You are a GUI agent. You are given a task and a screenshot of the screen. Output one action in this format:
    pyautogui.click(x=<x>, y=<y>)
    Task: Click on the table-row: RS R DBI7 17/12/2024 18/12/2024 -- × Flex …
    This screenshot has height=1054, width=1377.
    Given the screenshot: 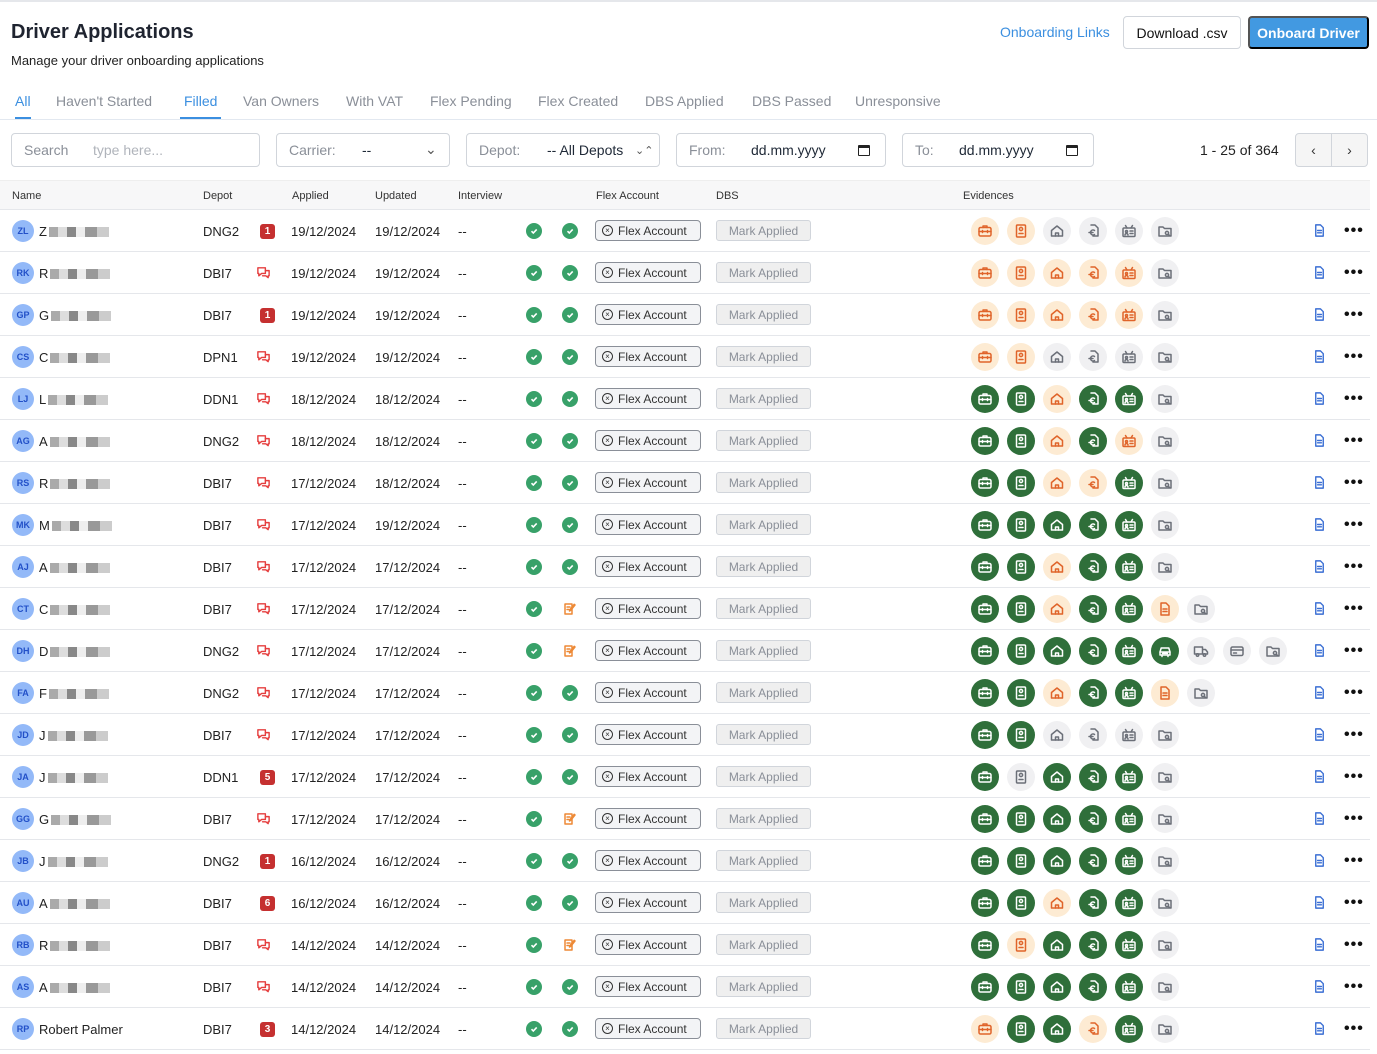 What is the action you would take?
    pyautogui.click(x=685, y=483)
    